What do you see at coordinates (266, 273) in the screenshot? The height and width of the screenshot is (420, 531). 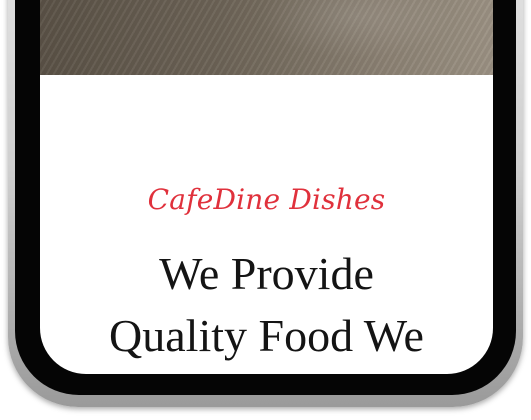 I see `hero-headline-line-1: We Provide` at bounding box center [266, 273].